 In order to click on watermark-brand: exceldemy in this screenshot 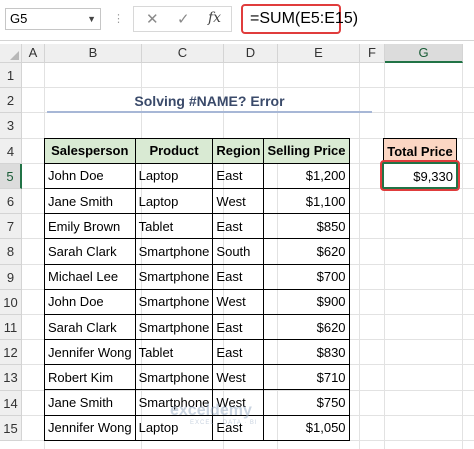, I will do `click(211, 410)`.